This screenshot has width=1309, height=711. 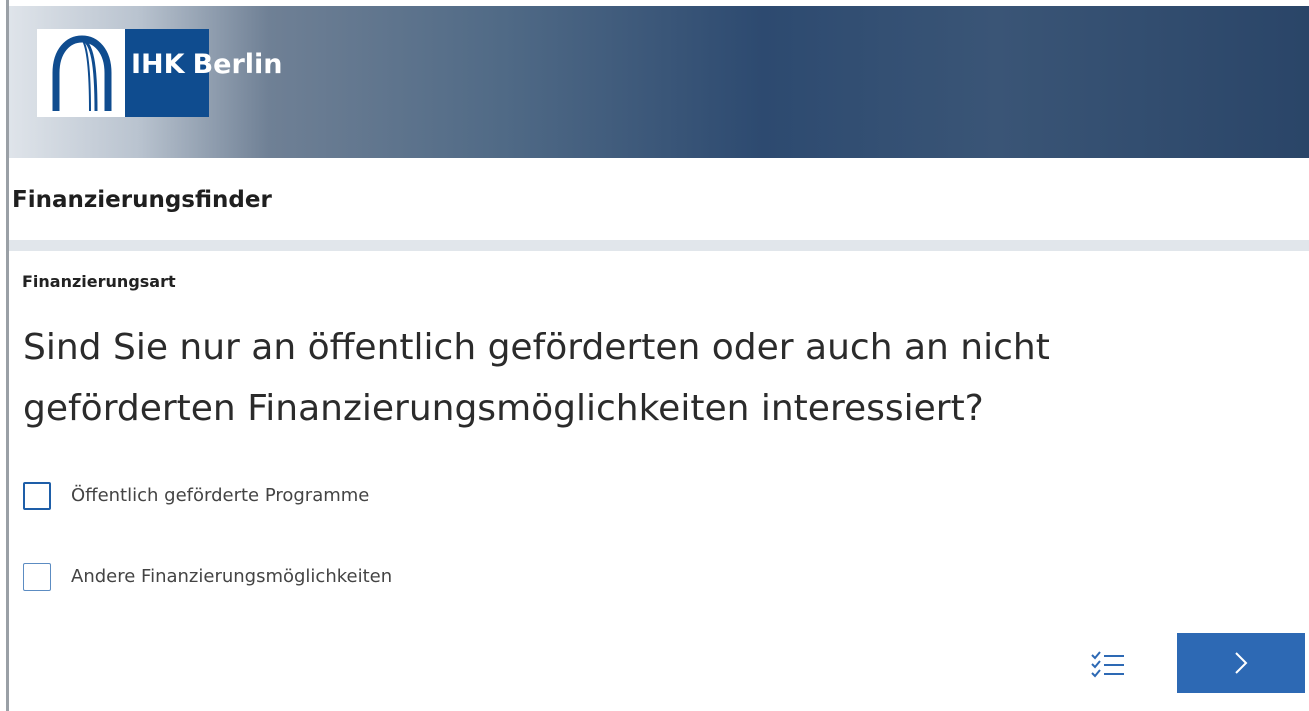 What do you see at coordinates (142, 200) in the screenshot?
I see `page-title: Finanzierungsfinder` at bounding box center [142, 200].